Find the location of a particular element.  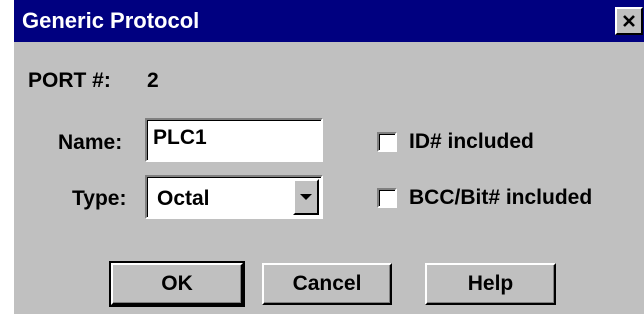

cancel-button: Cancel is located at coordinates (327, 284).